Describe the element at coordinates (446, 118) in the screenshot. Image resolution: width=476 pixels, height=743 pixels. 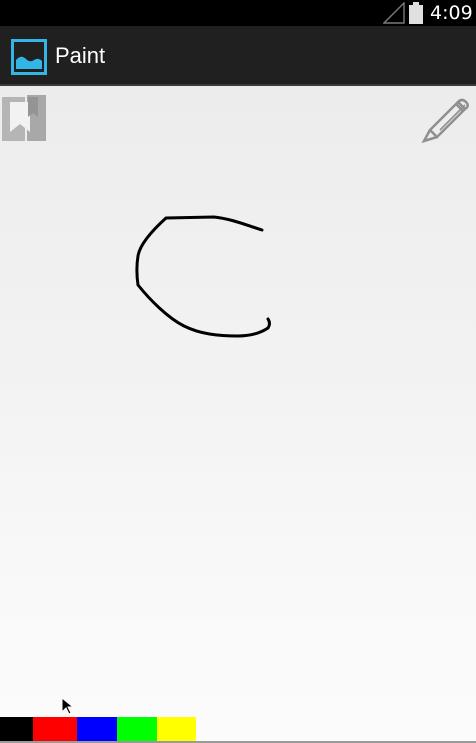
I see `pencil-icon` at that location.